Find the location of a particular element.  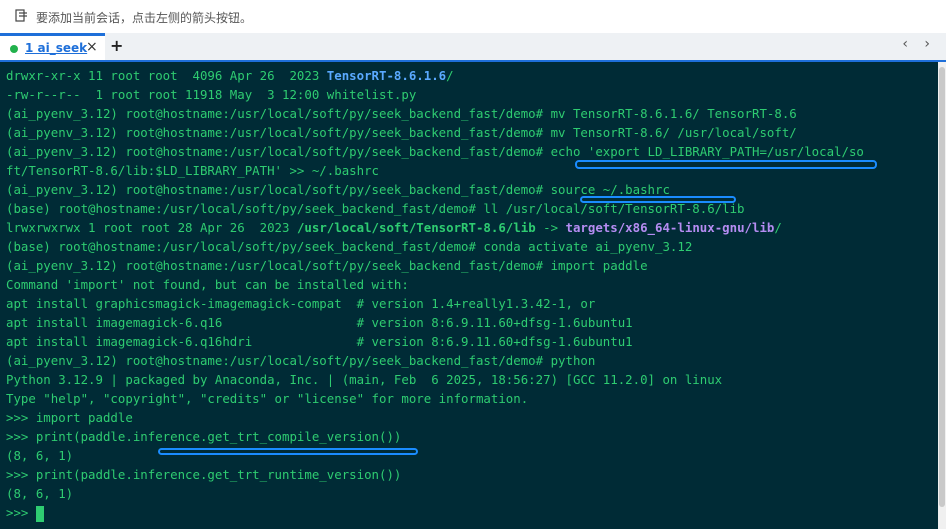

terminal-cursor is located at coordinates (39, 513).